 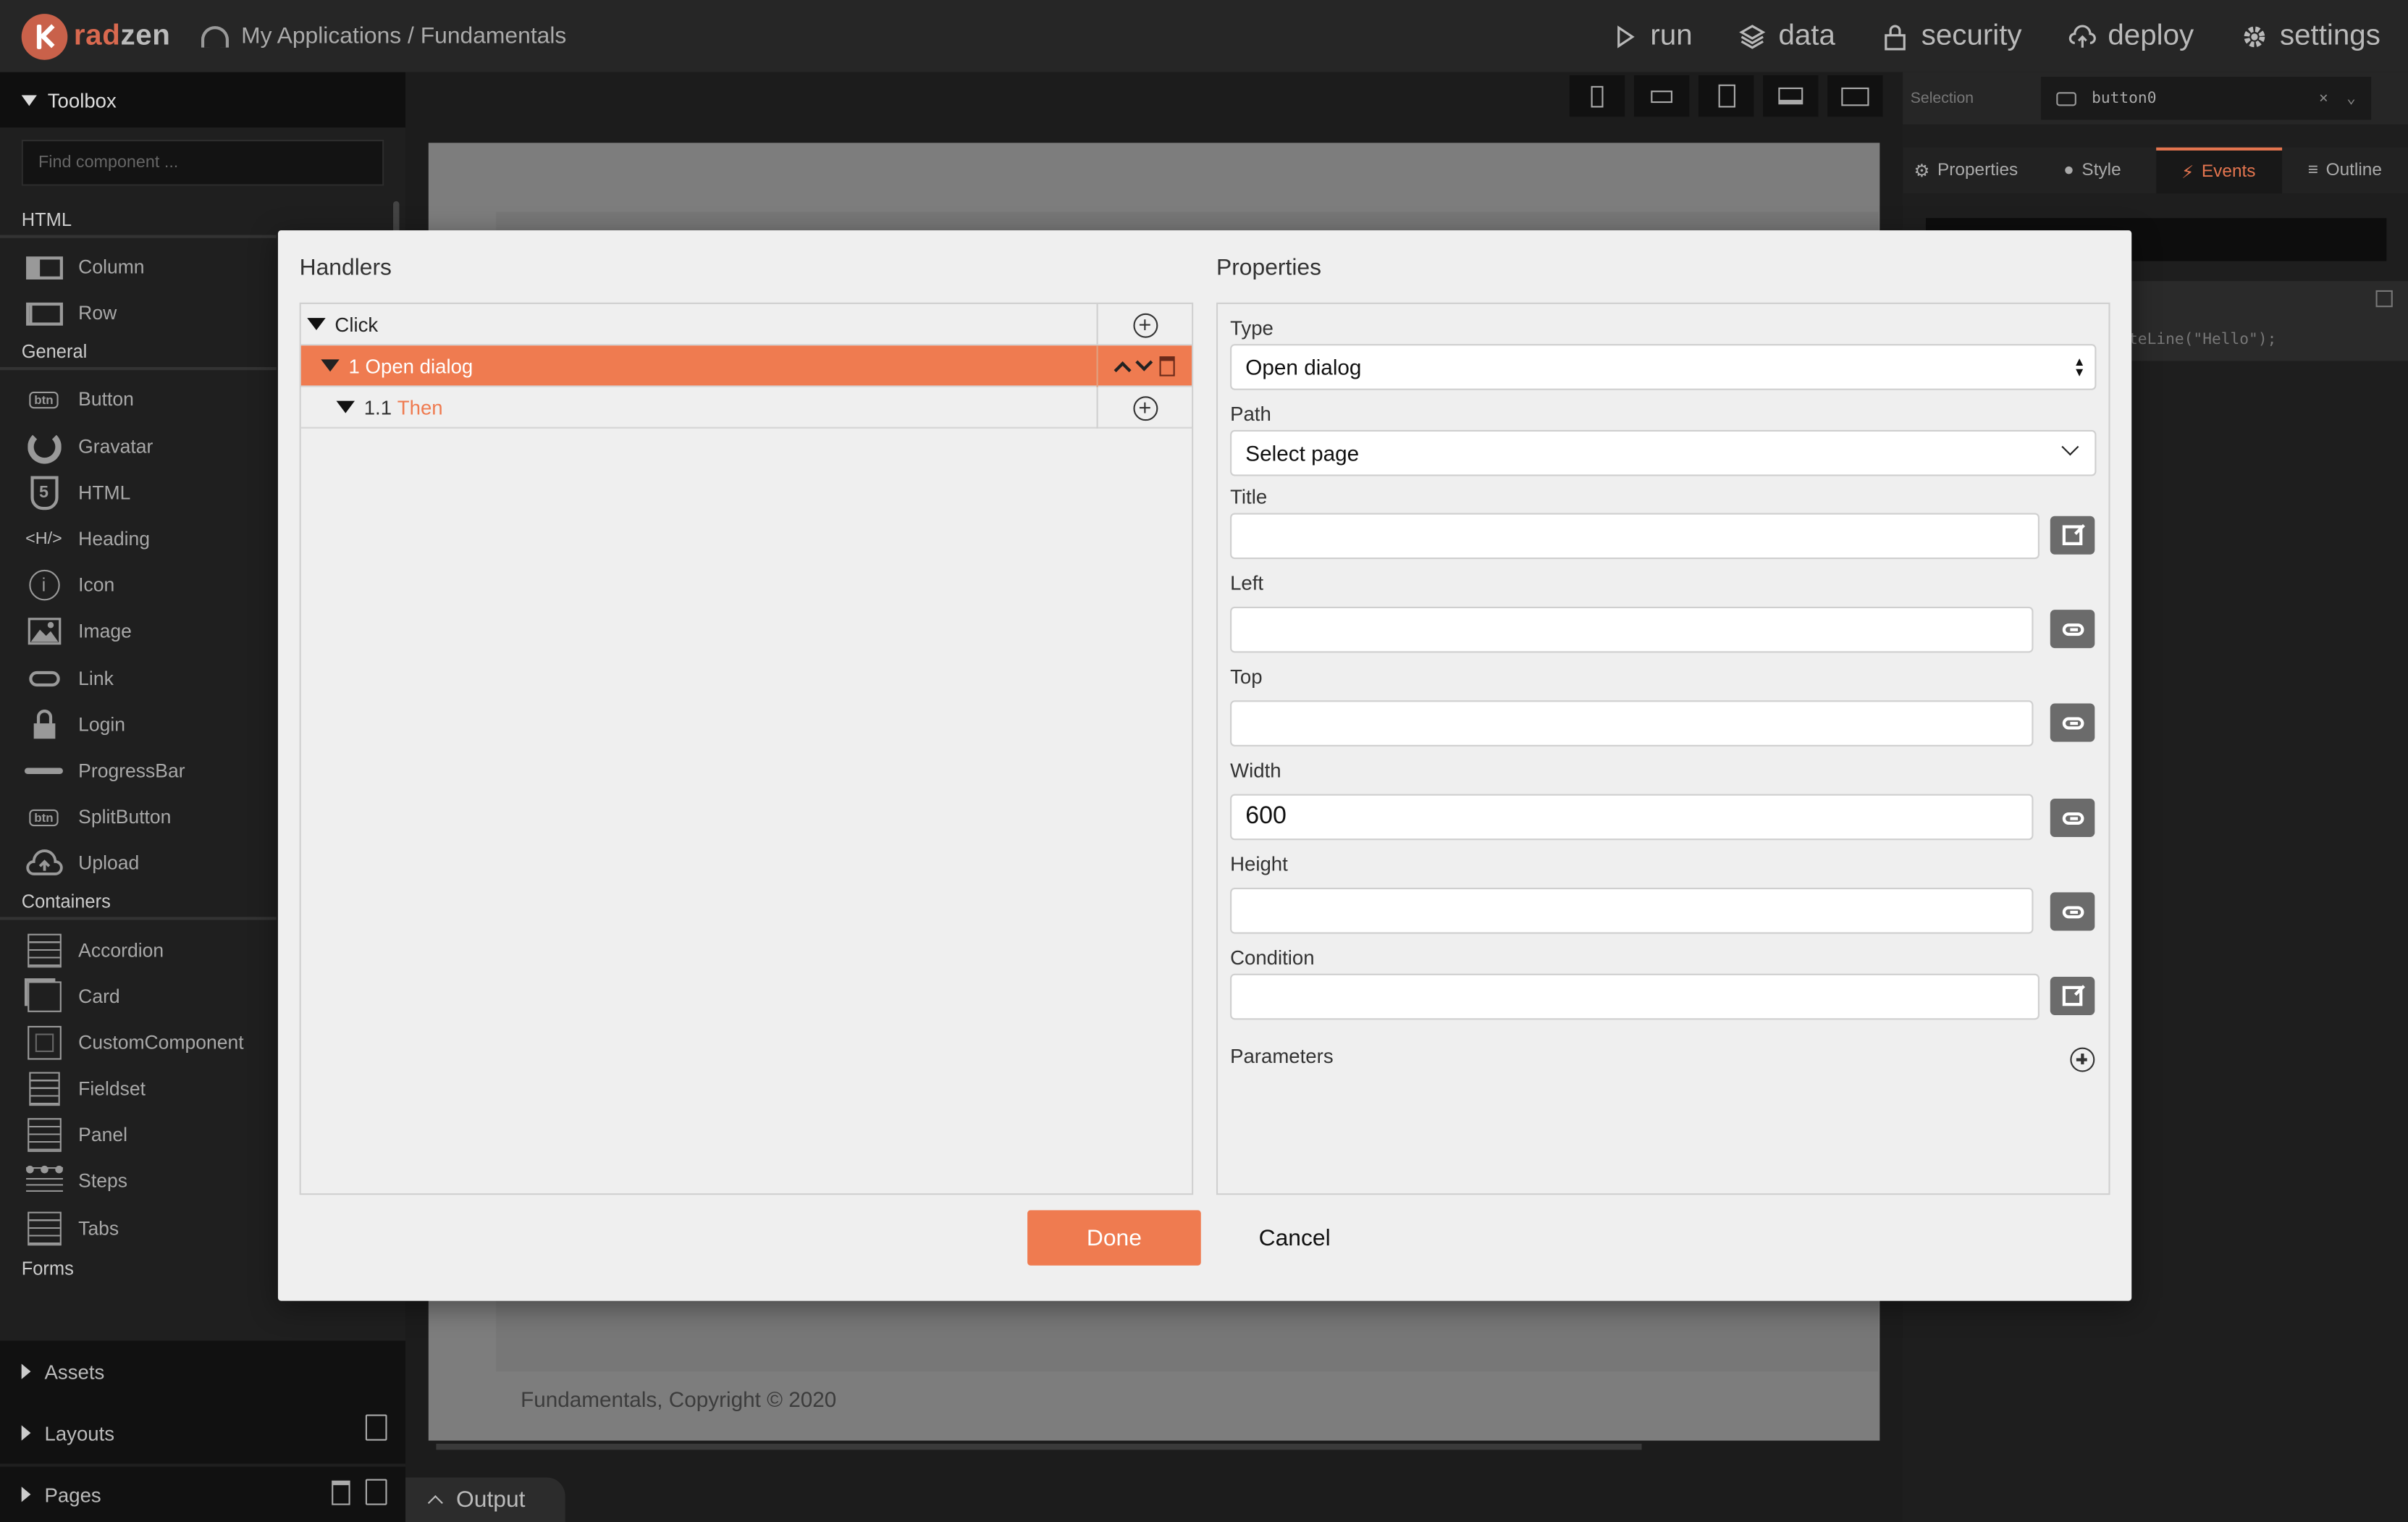 I want to click on toolbox-header: Toolbox, so click(x=202, y=100).